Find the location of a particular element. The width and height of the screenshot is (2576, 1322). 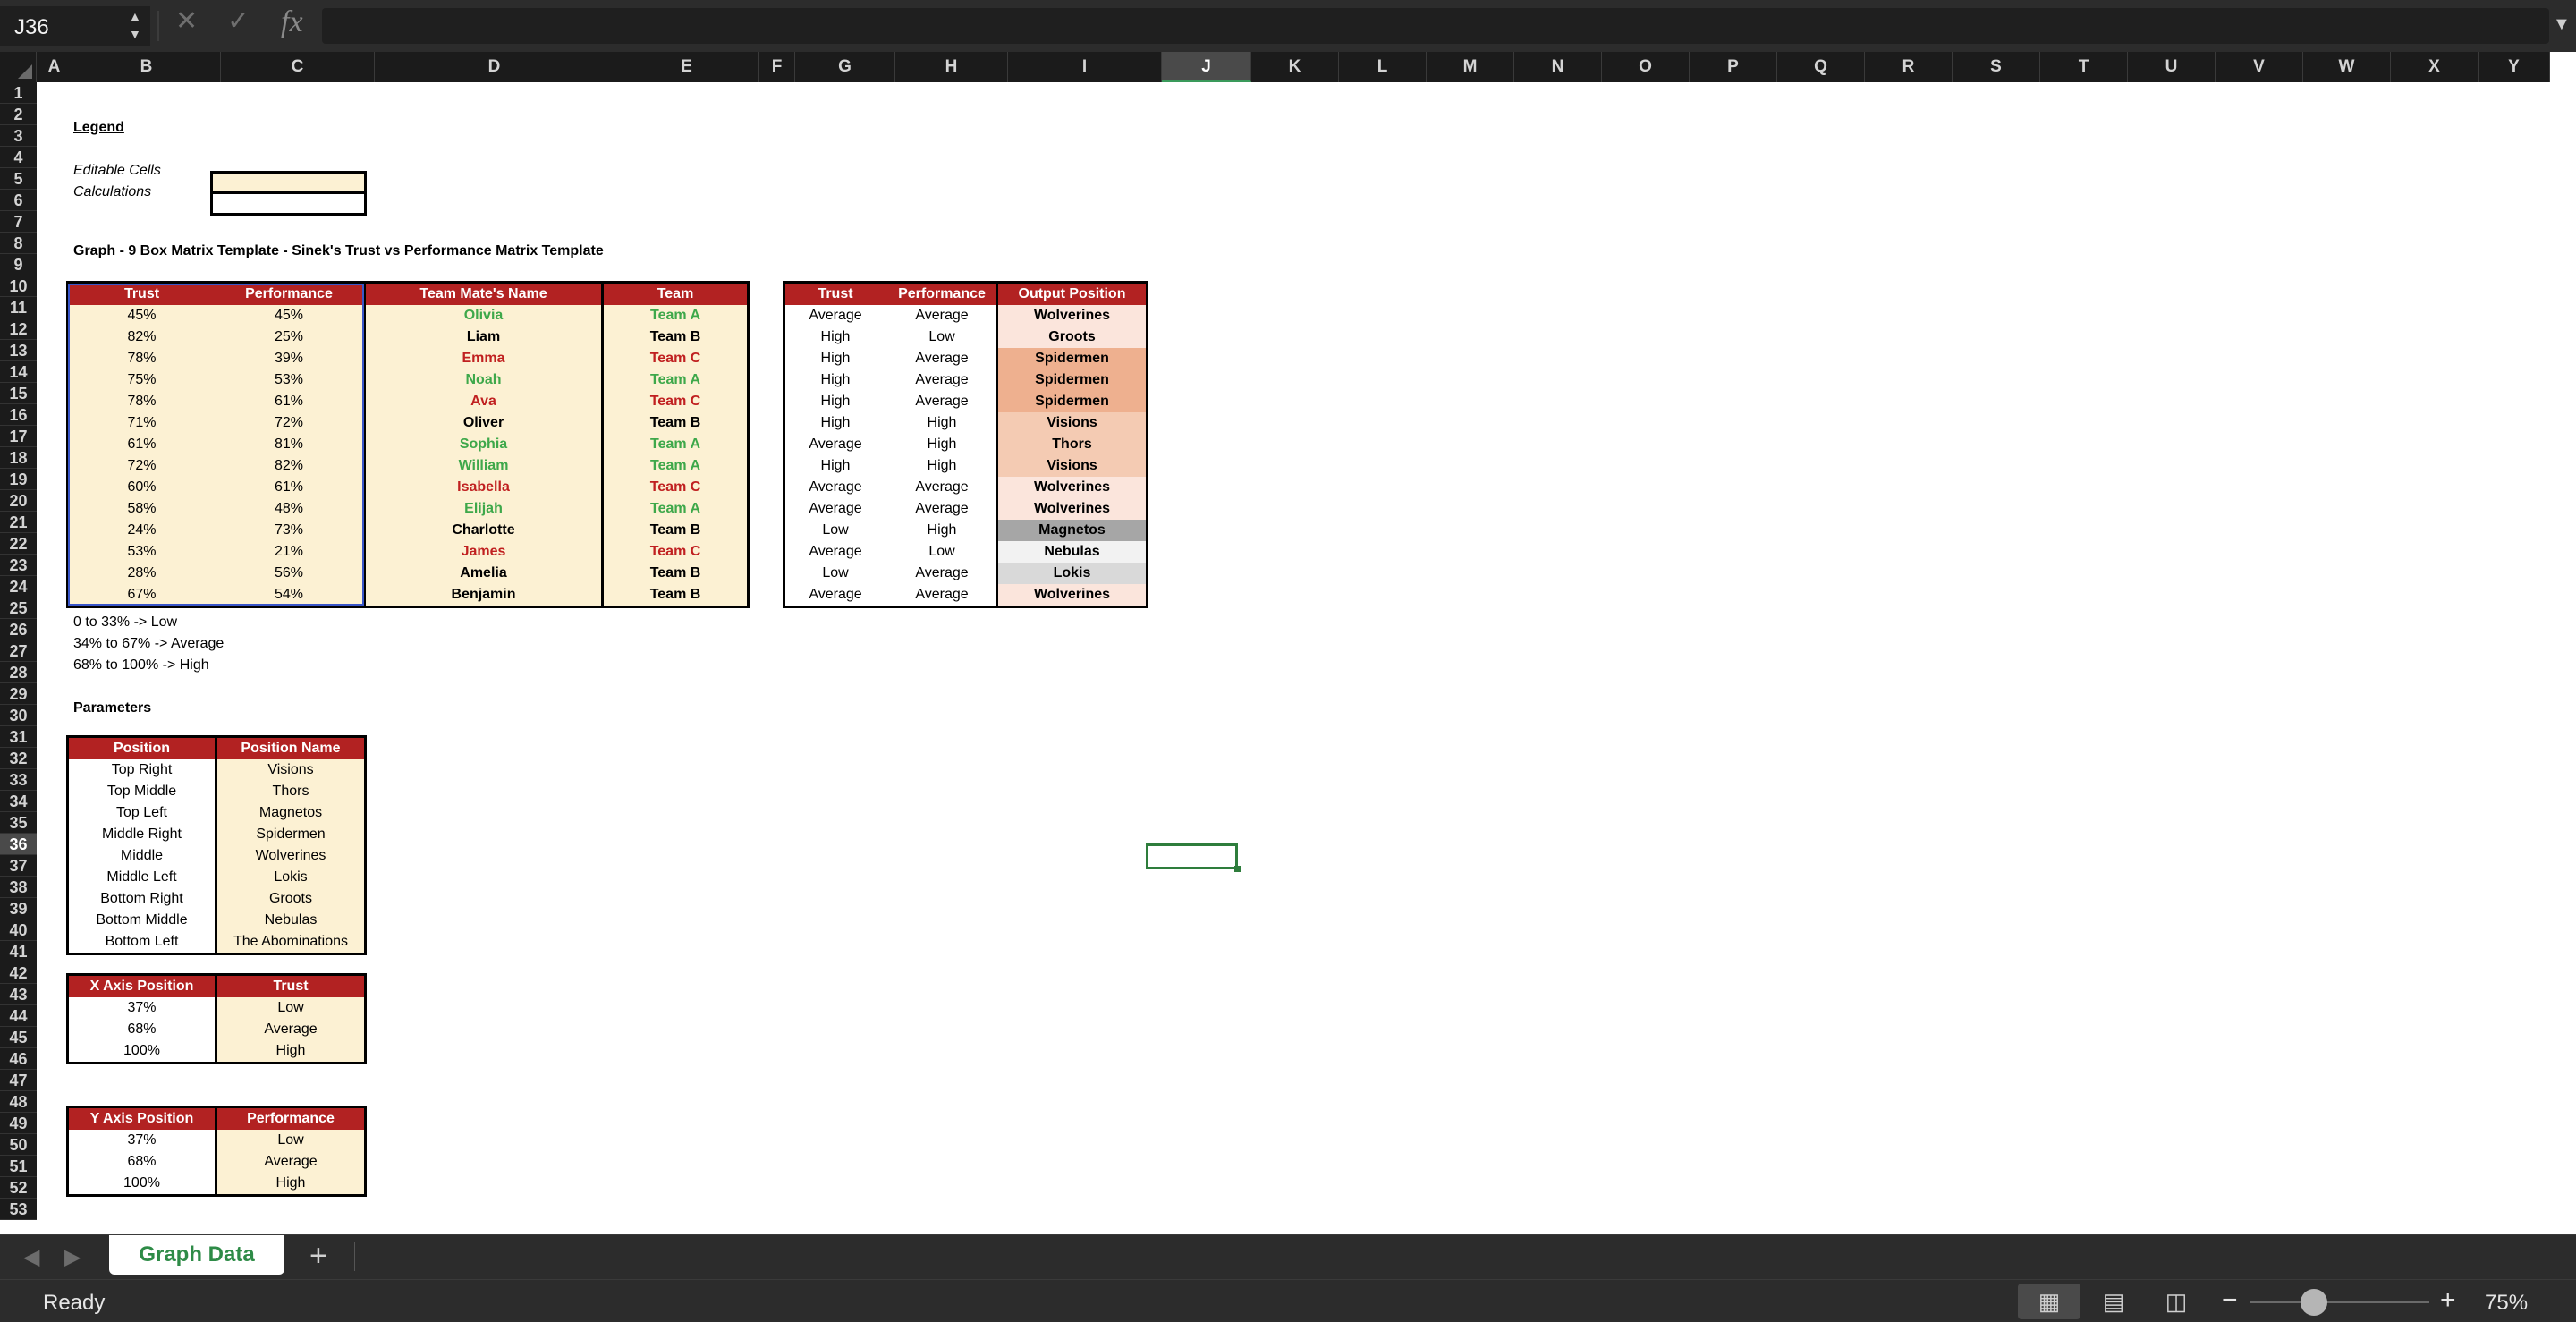

output-cell-pos: Magnetos is located at coordinates (1072, 530).